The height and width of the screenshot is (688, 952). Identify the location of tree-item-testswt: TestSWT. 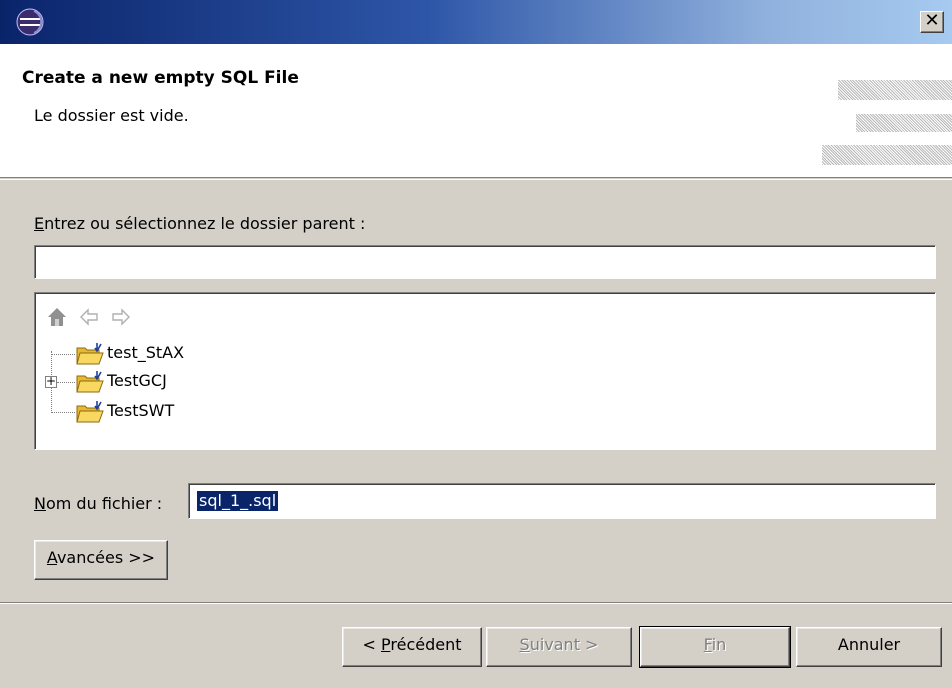
(485, 412).